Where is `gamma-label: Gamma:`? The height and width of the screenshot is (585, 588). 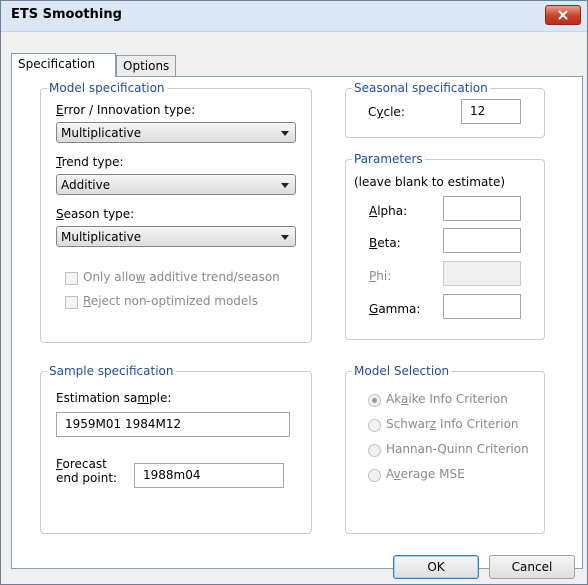
gamma-label: Gamma: is located at coordinates (395, 309).